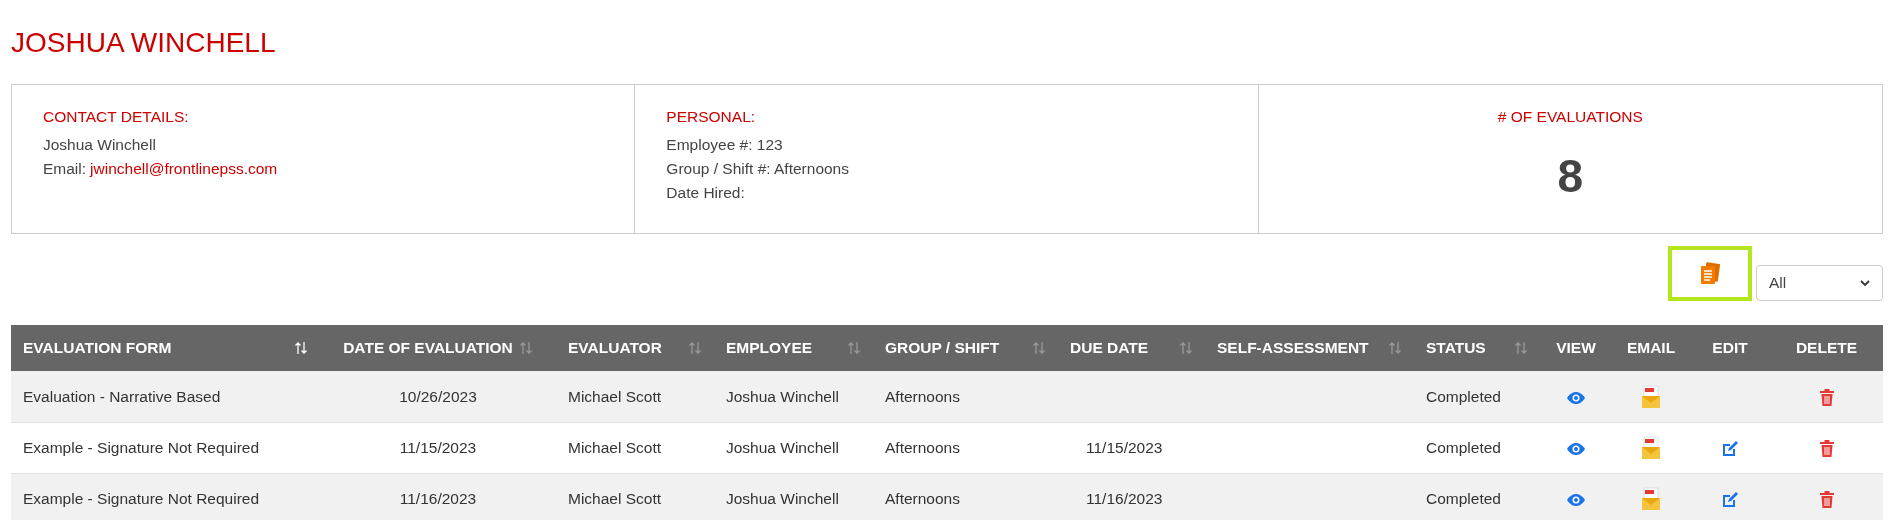 This screenshot has width=1902, height=520. I want to click on section-heading: PERSONAL:, so click(711, 117).